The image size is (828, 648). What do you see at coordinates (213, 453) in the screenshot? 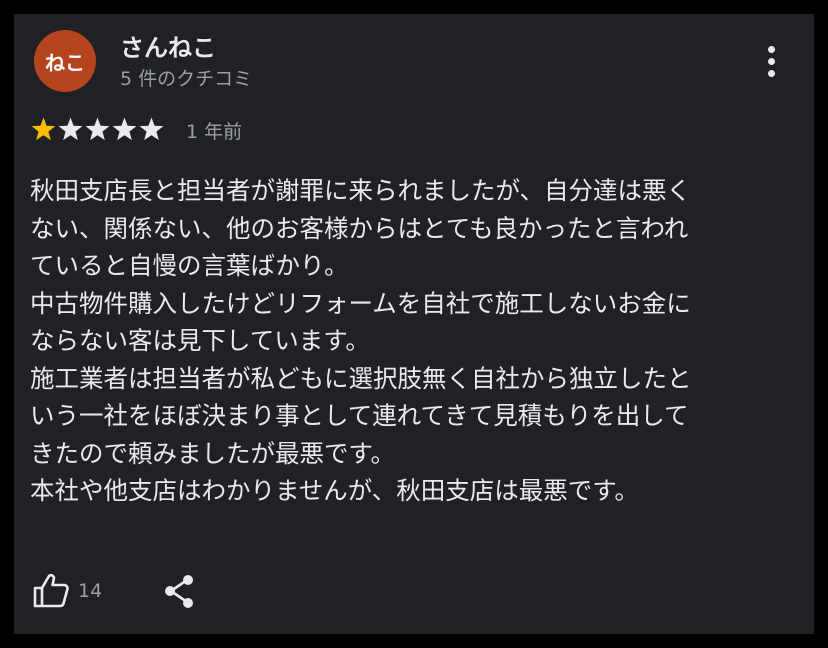
I see `review-text-line: きたので頼みましたが最悪です。` at bounding box center [213, 453].